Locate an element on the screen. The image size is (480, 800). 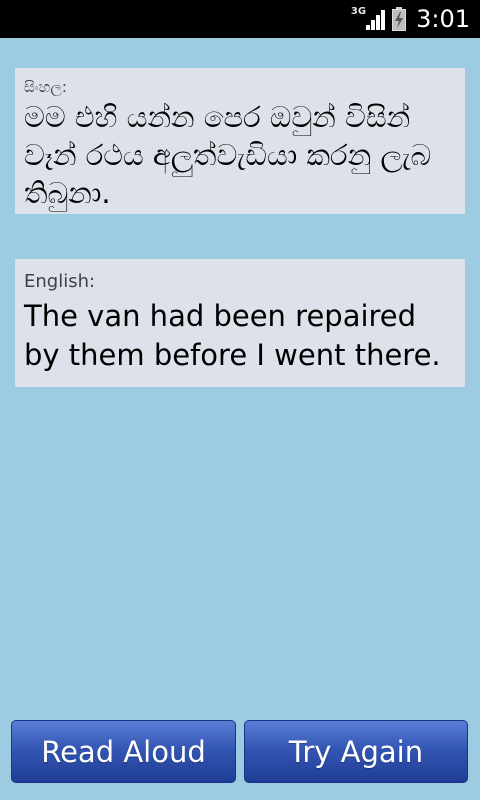
battery-icon is located at coordinates (399, 19).